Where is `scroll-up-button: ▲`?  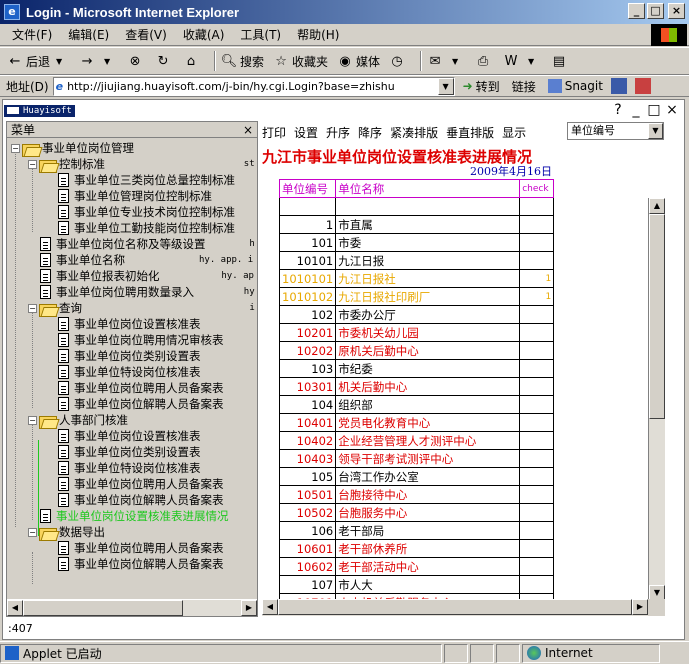
scroll-up-button: ▲ is located at coordinates (657, 206).